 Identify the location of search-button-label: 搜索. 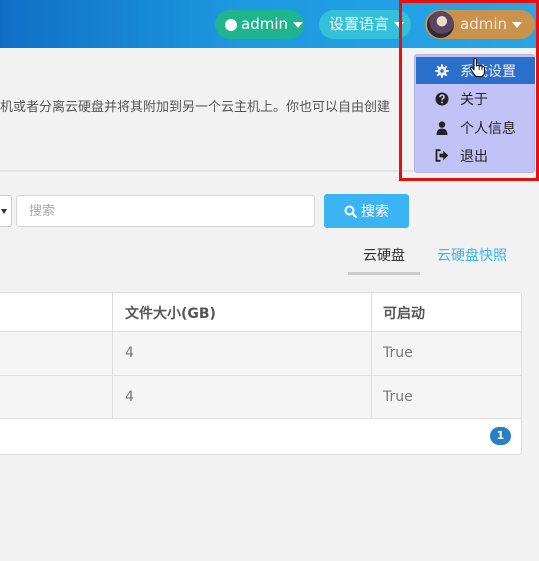
(375, 212).